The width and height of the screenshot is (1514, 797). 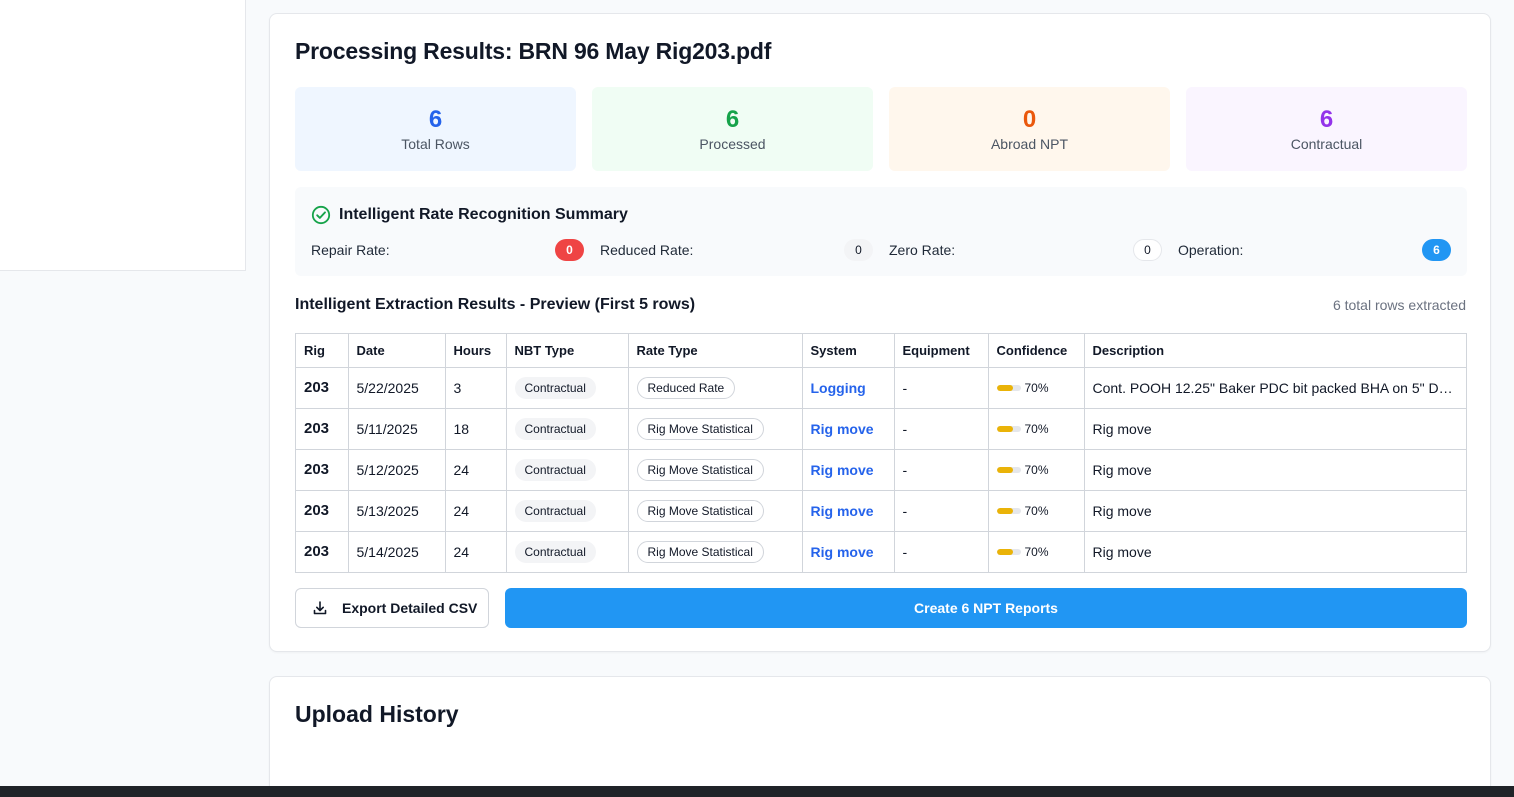 I want to click on column-header-rig: Rig, so click(x=322, y=351).